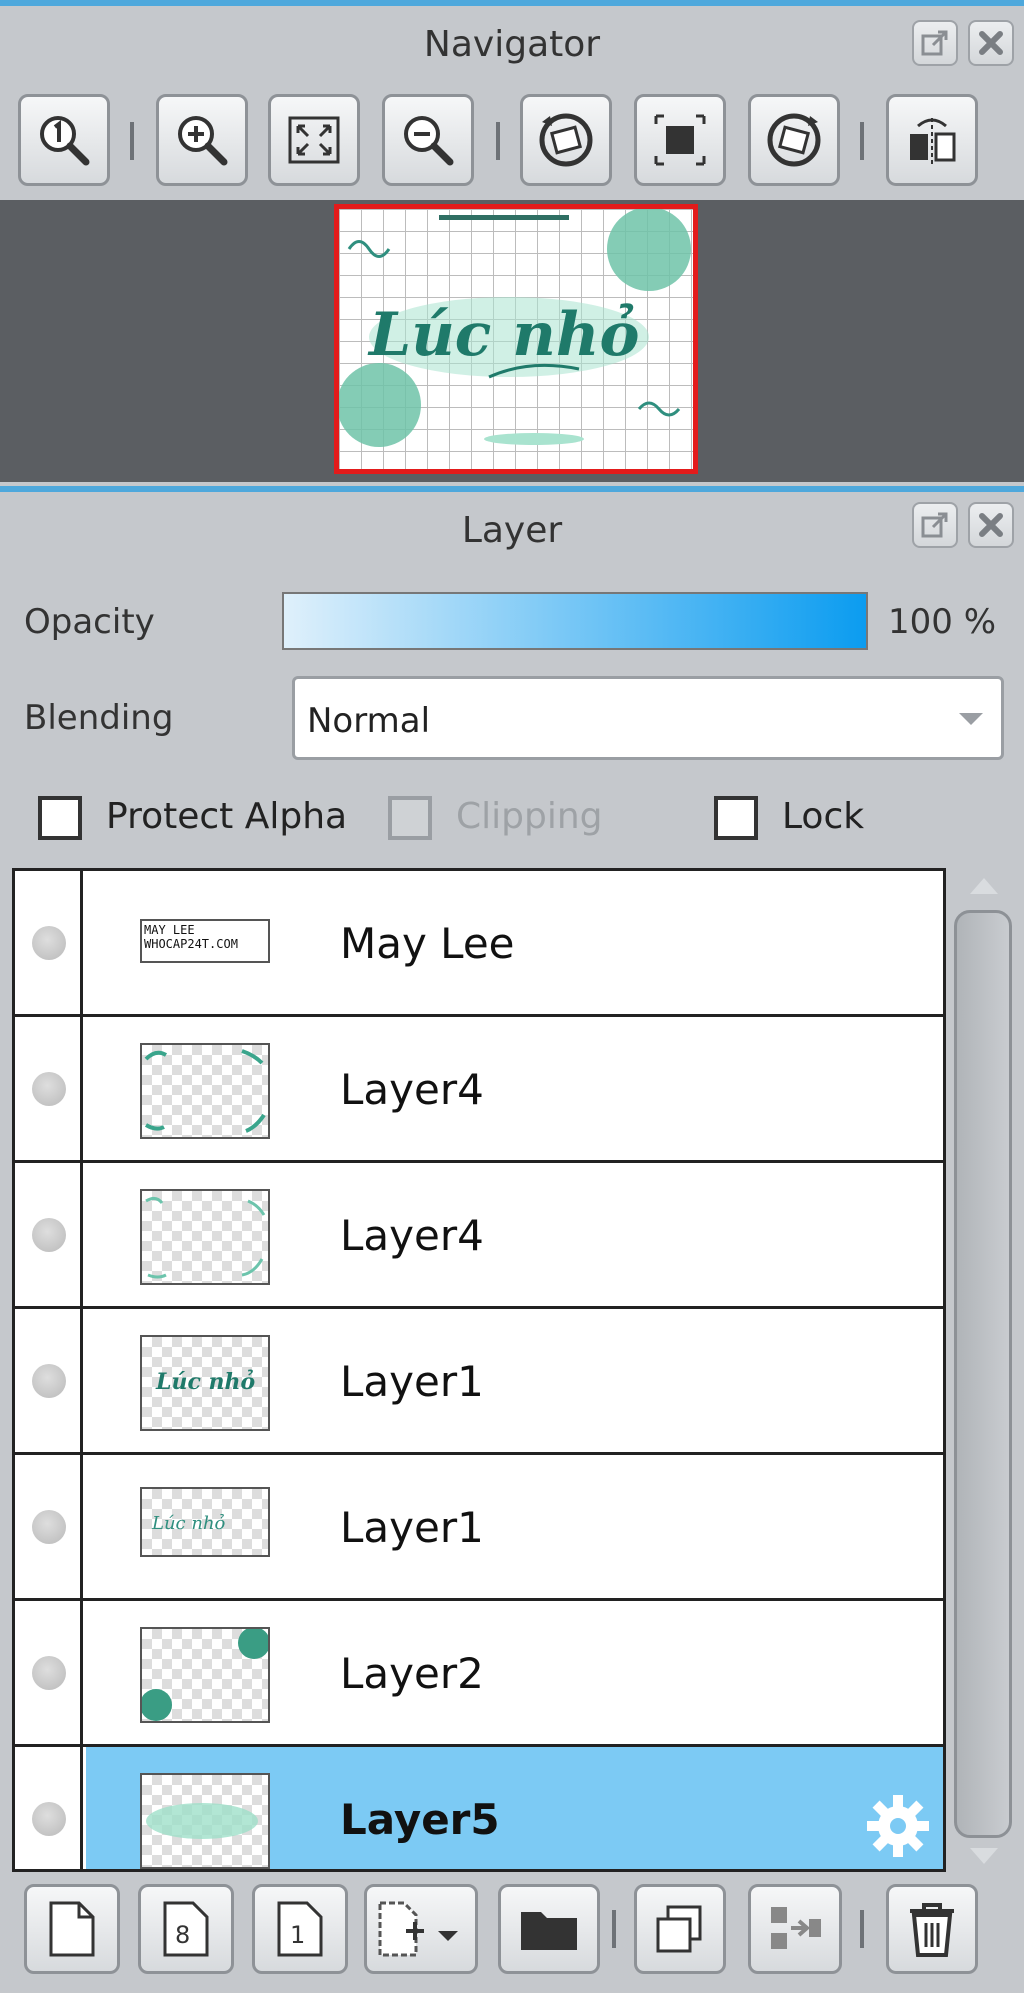  Describe the element at coordinates (942, 622) in the screenshot. I see `opacity-value: 100 %` at that location.